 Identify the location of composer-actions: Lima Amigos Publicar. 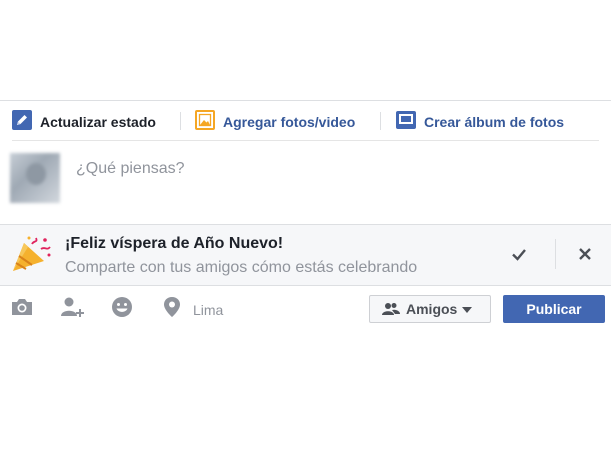
(305, 308).